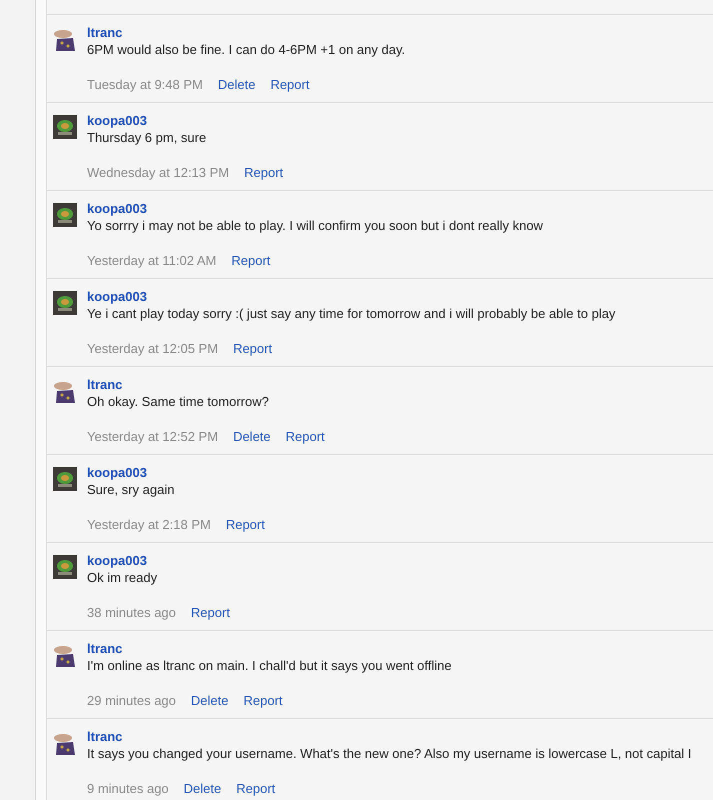 The width and height of the screenshot is (713, 800). What do you see at coordinates (269, 666) in the screenshot?
I see `message-text: I'm online as ltranc on main. I chall'd but it says you went offline` at bounding box center [269, 666].